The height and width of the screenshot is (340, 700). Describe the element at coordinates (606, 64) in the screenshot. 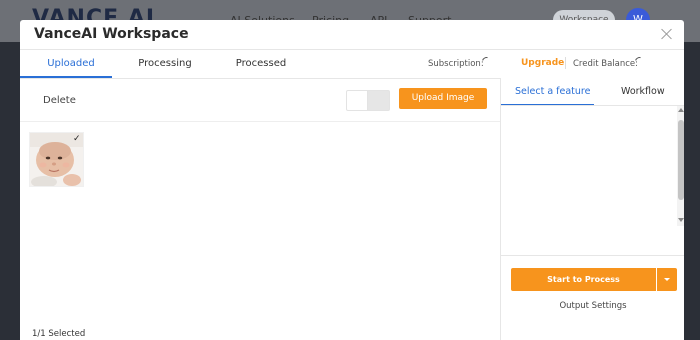

I see `credit-balance-label: Credit Balance:` at that location.